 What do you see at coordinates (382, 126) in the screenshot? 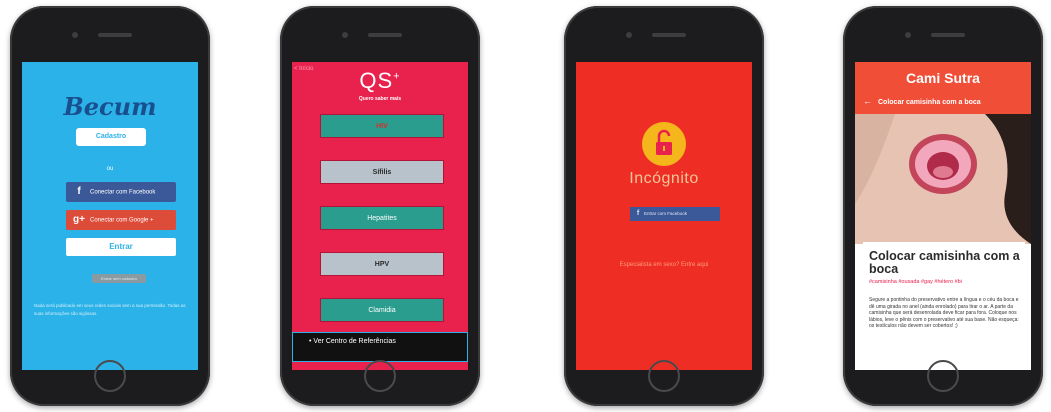
I see `topic-hiv-button: HIV` at bounding box center [382, 126].